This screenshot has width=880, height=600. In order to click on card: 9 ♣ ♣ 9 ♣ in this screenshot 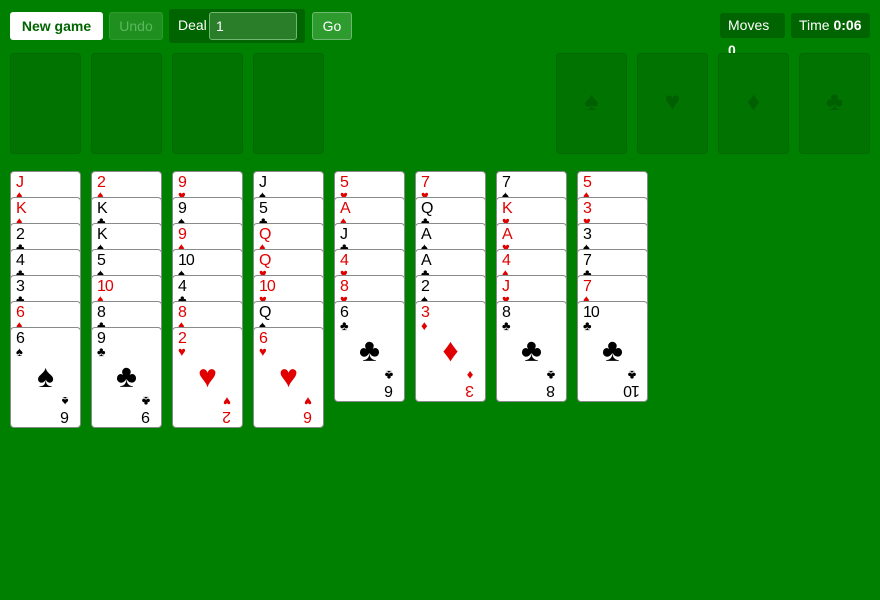, I will do `click(126, 377)`.